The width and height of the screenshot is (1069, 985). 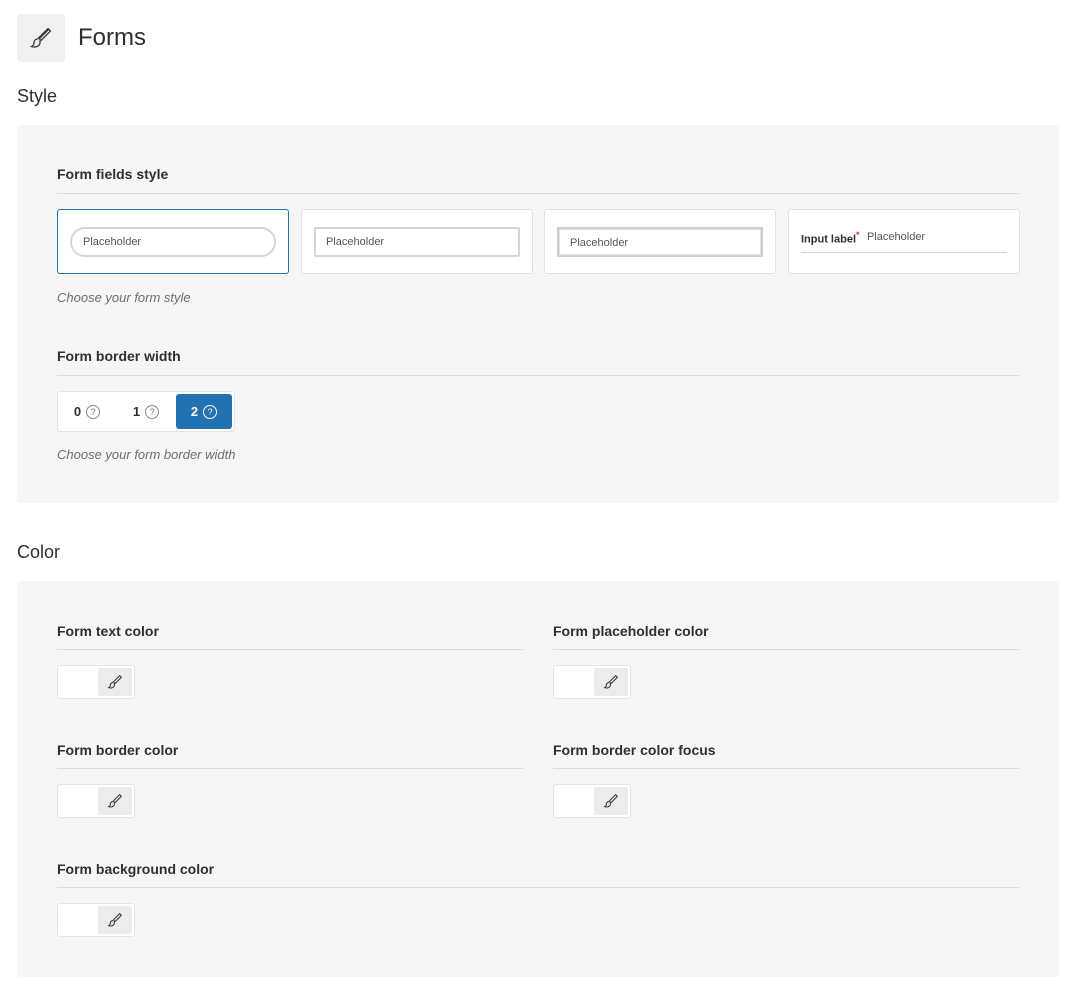 I want to click on form-text-color-swatch, so click(x=96, y=682).